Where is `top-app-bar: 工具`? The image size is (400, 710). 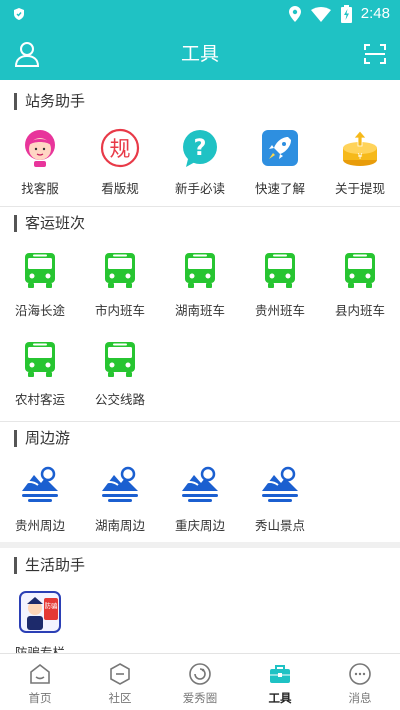 top-app-bar: 工具 is located at coordinates (200, 54).